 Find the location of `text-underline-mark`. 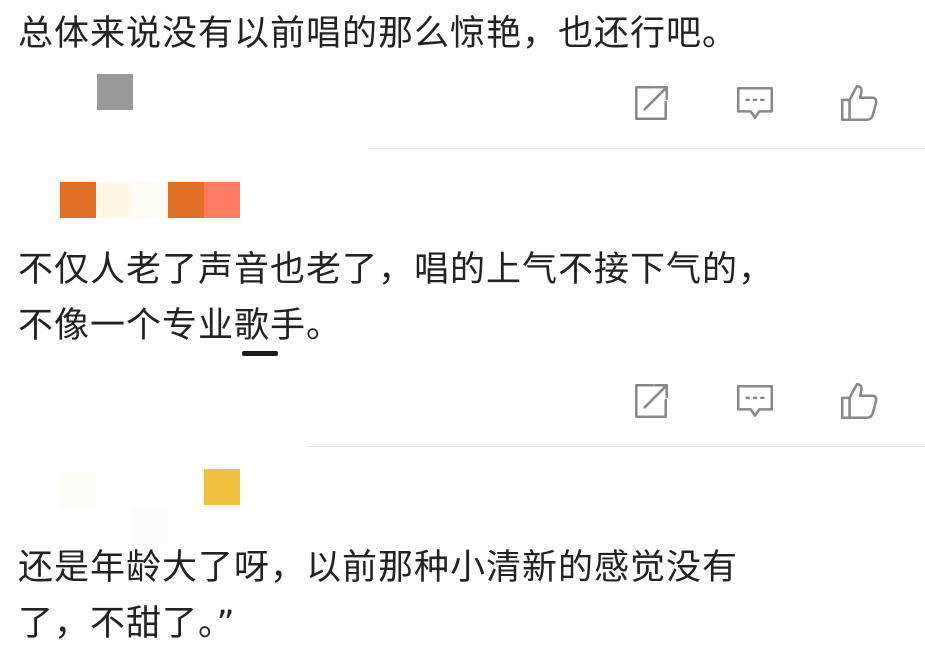

text-underline-mark is located at coordinates (260, 353).